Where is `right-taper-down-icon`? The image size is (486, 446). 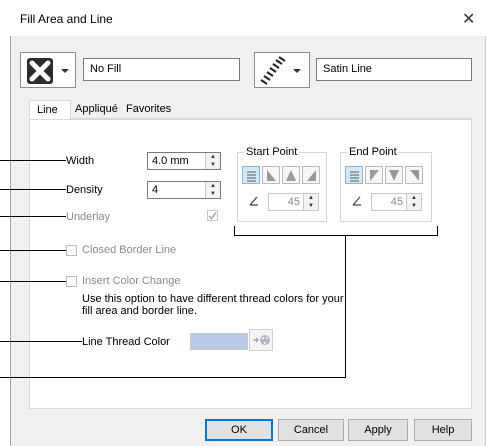 right-taper-down-icon is located at coordinates (414, 175).